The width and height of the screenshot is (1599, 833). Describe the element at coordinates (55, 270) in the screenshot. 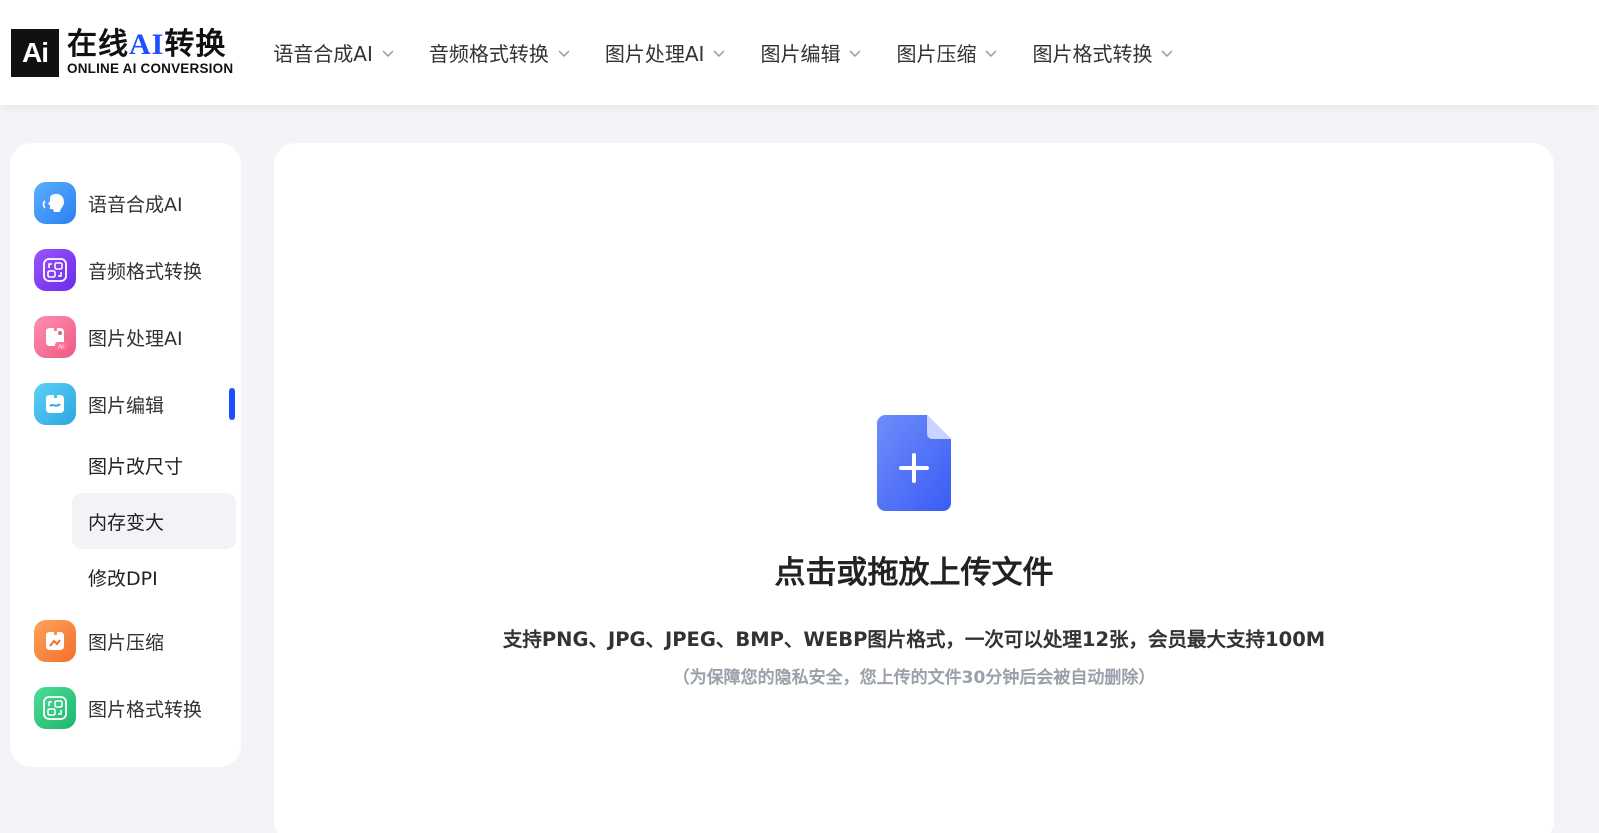

I see `audio-convert-icon` at that location.